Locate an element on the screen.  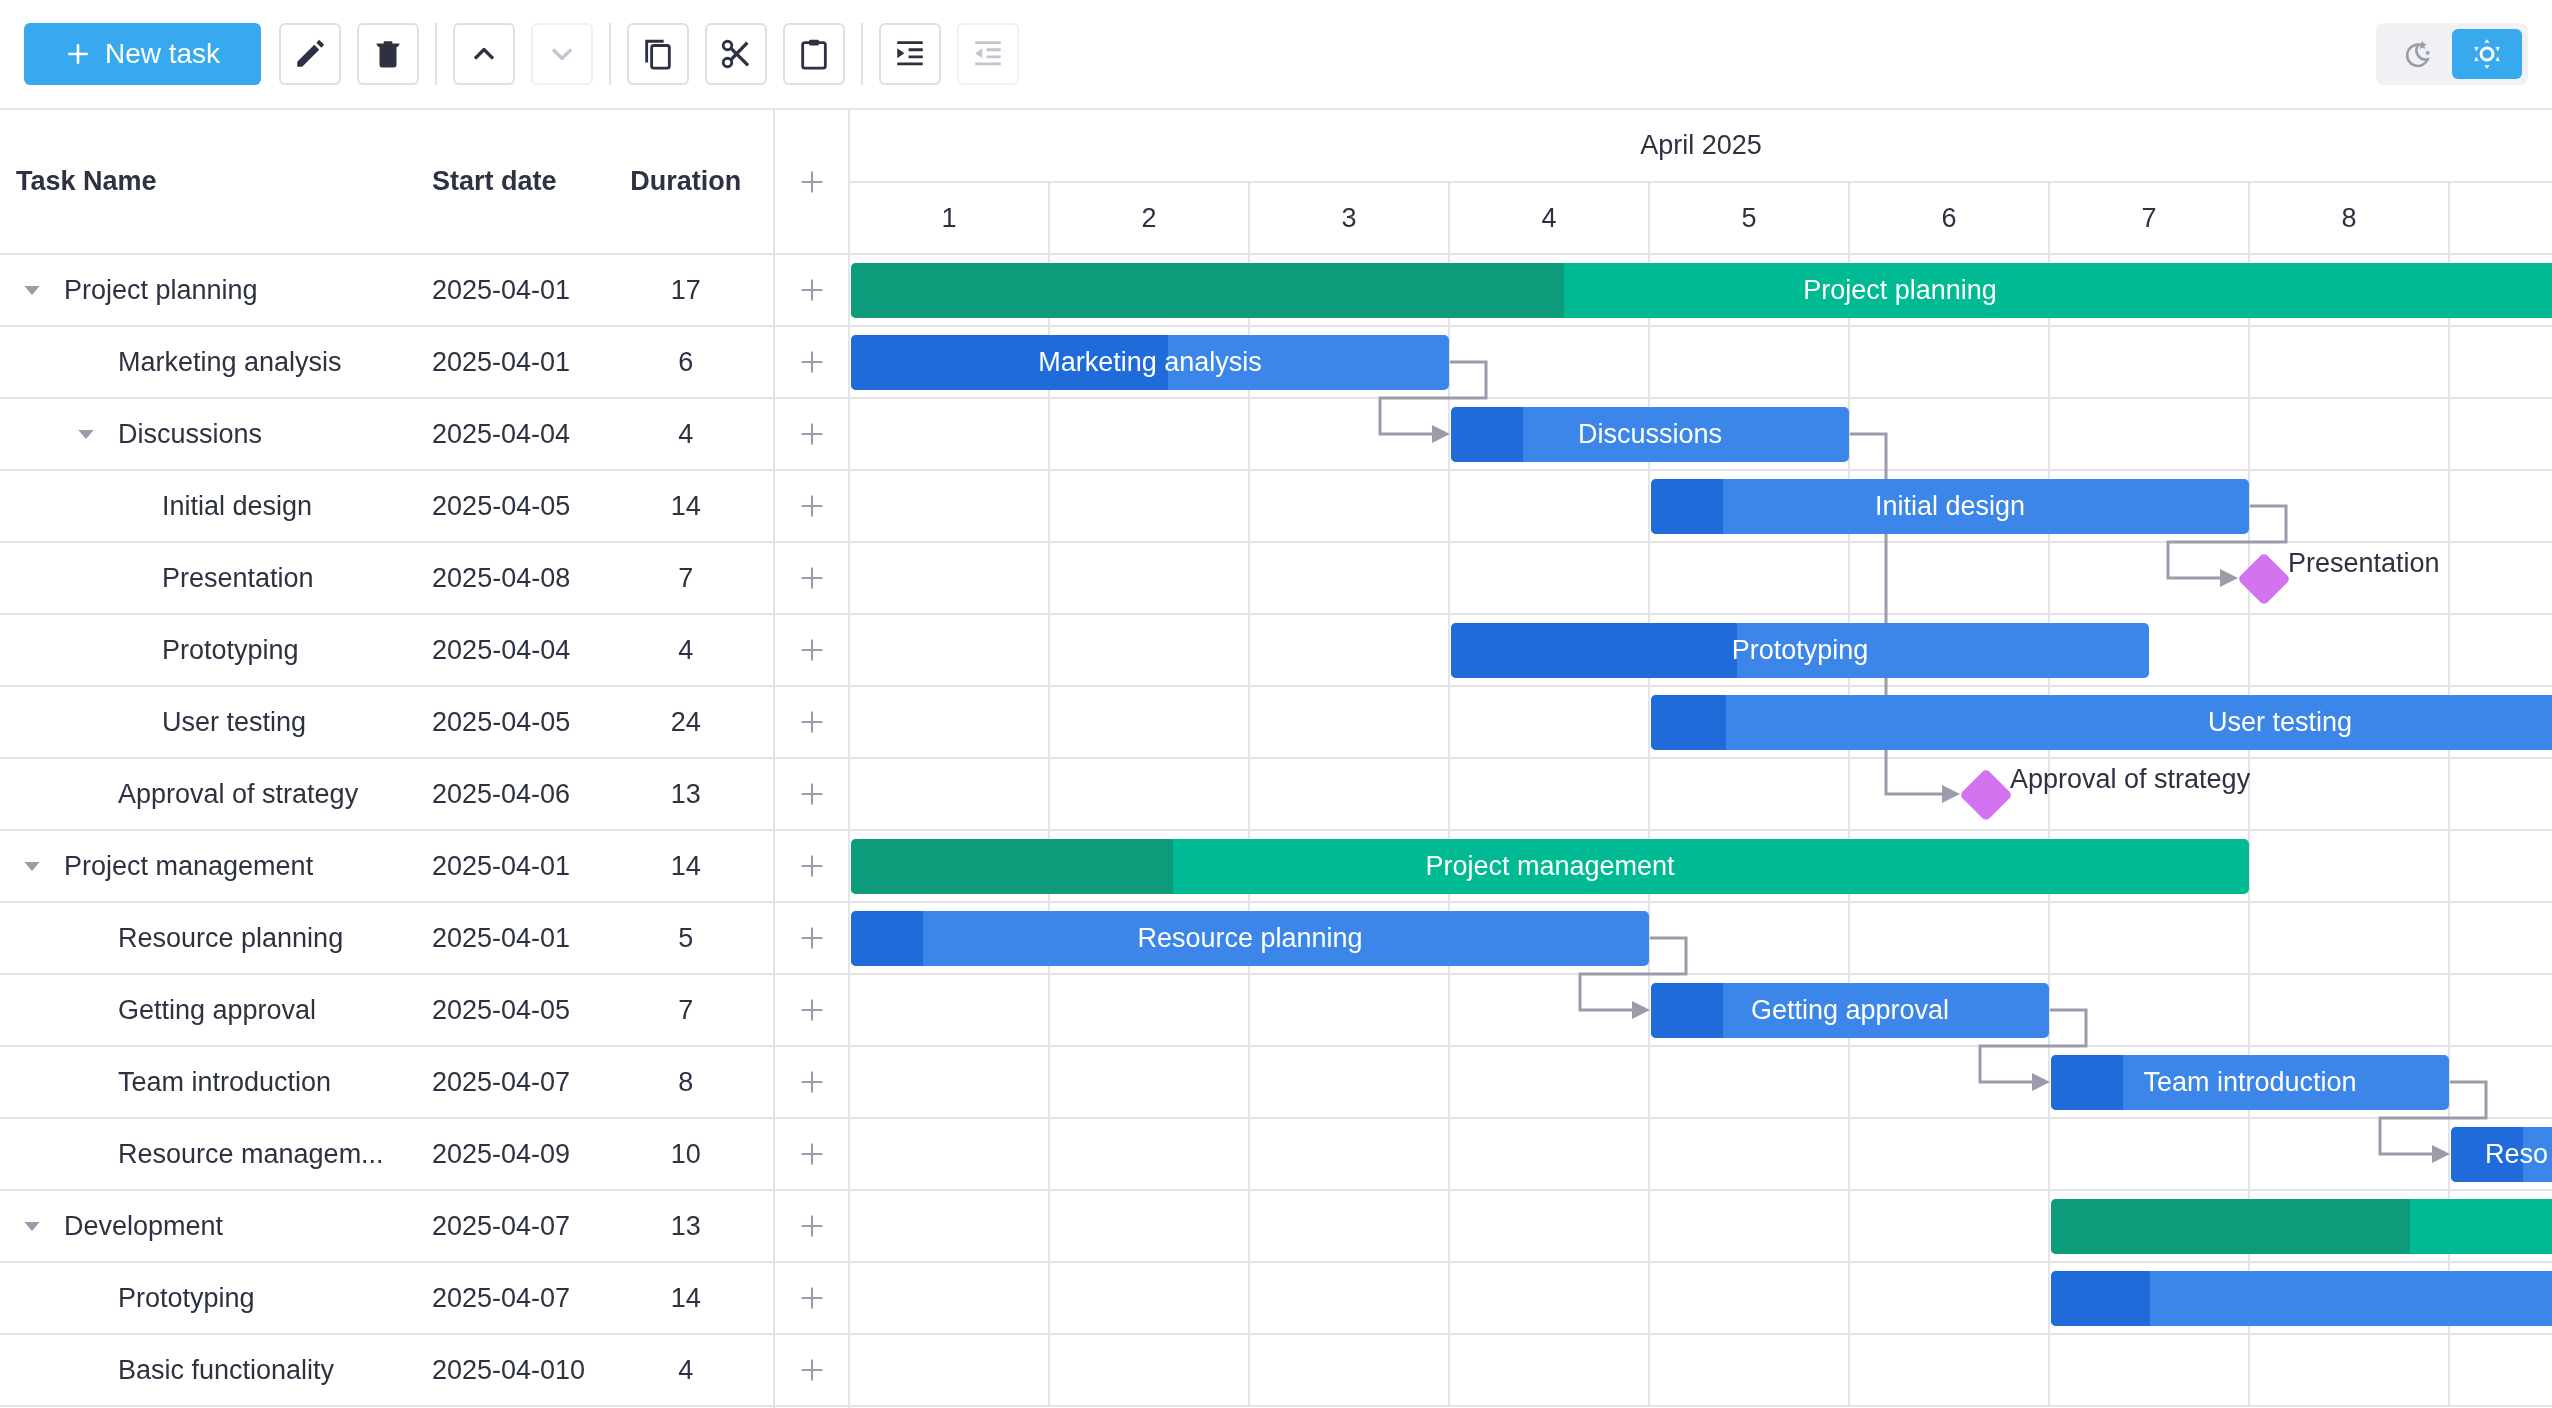
task-bar: Discussions is located at coordinates (1650, 434).